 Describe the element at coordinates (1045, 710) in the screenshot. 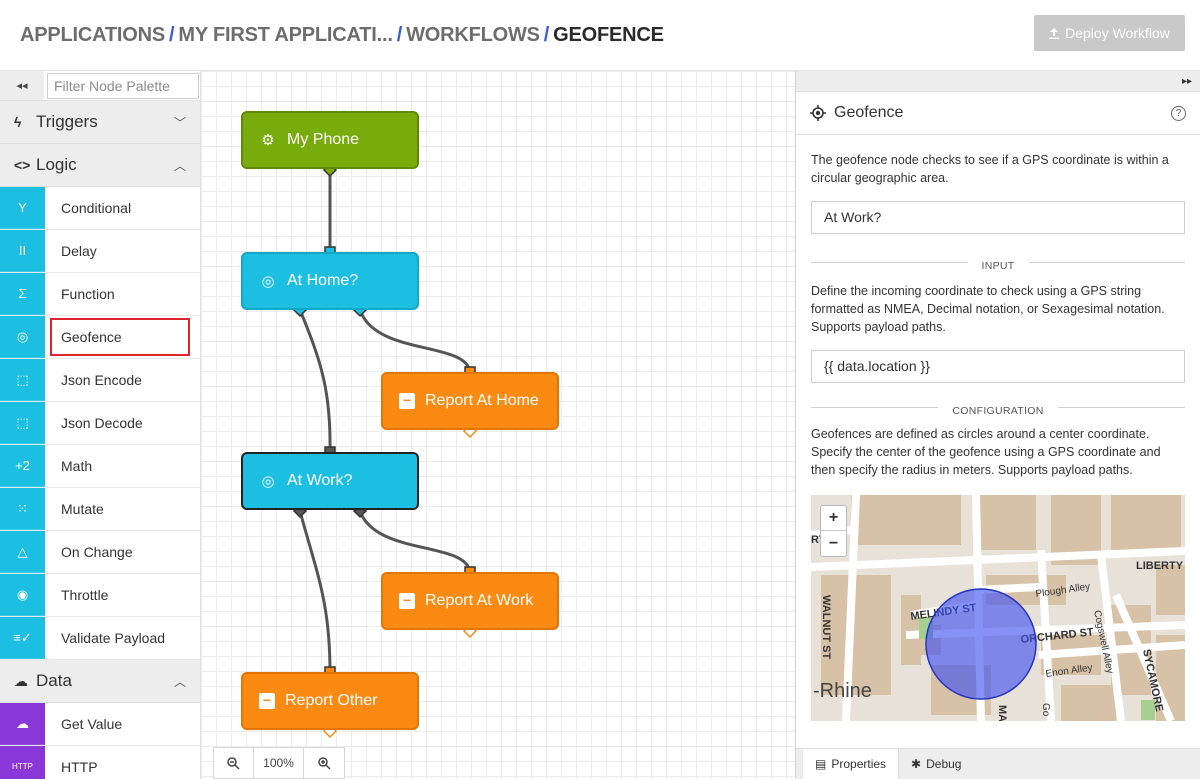

I see `map-label: Go` at that location.